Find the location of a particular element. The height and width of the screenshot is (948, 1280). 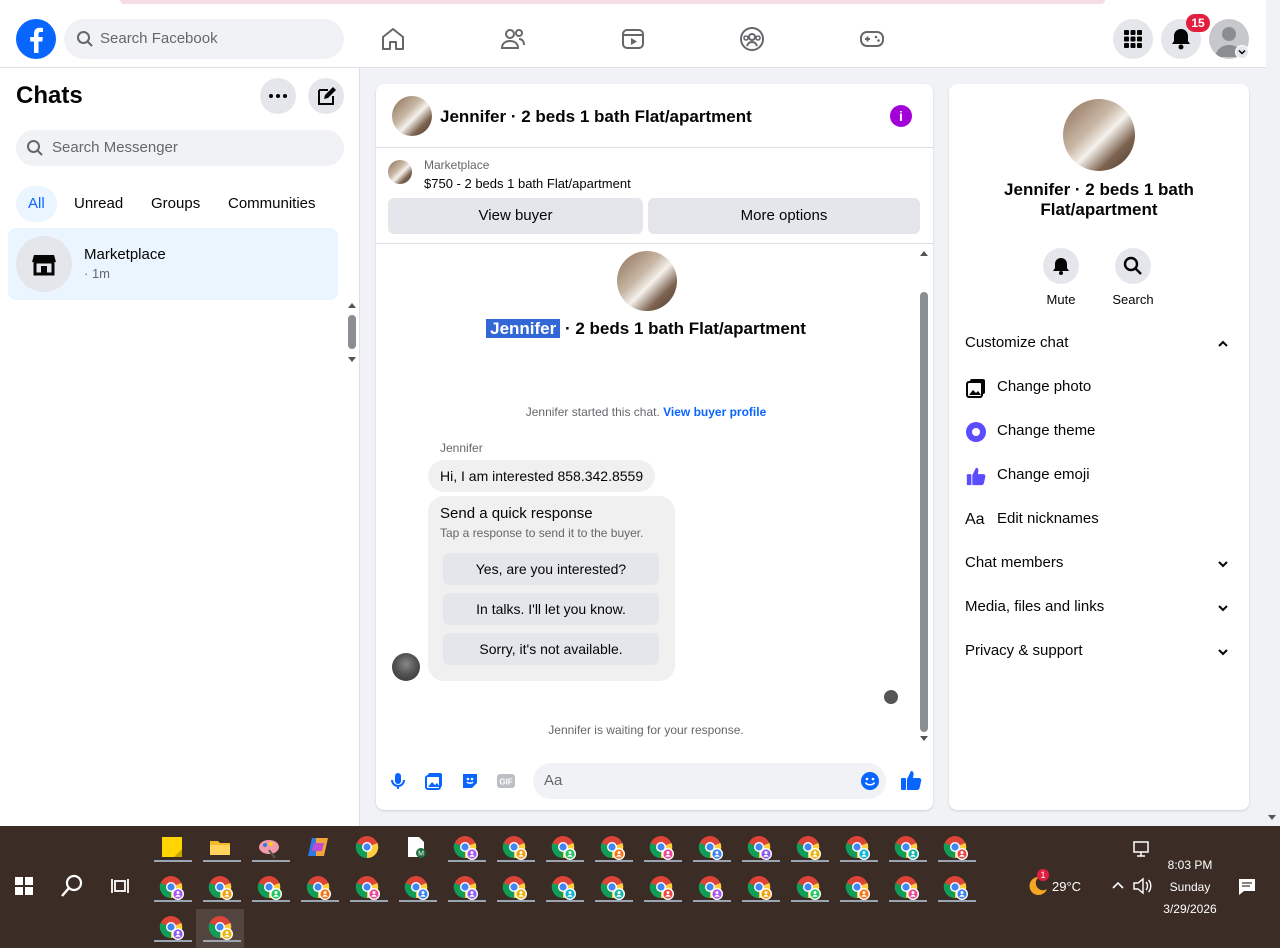

thumbs-up-icon is located at coordinates (911, 780).